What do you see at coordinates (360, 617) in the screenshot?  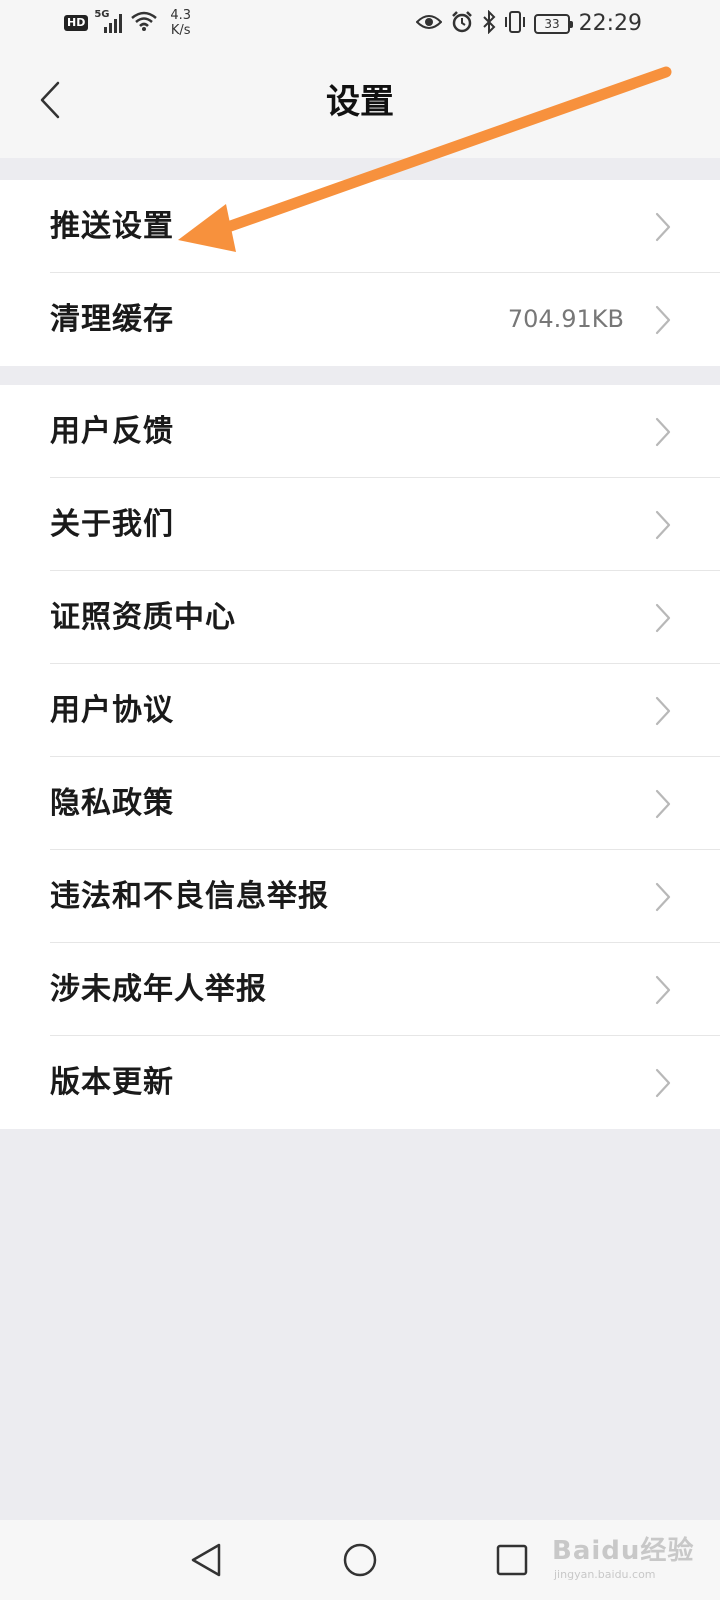 I see `row-license-center: 证照资质中心` at bounding box center [360, 617].